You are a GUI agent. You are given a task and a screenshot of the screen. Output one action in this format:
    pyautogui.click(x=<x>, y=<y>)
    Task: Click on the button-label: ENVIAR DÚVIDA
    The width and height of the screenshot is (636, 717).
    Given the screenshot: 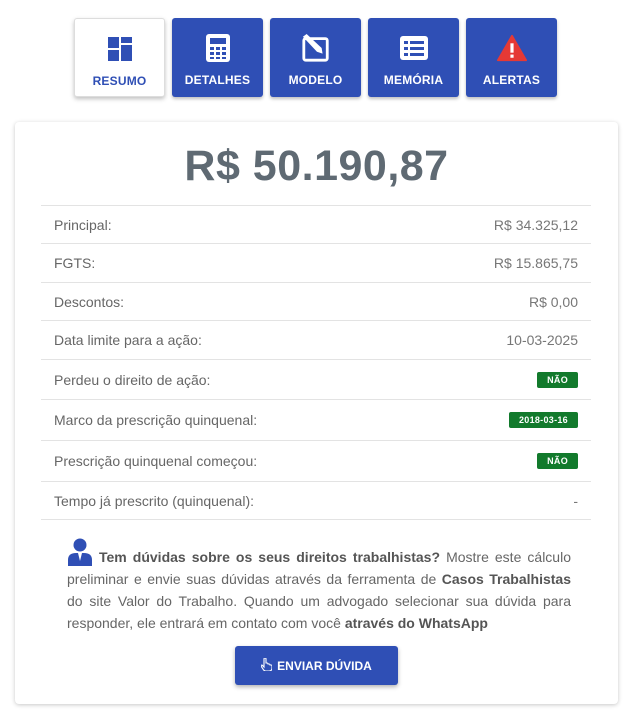 What is the action you would take?
    pyautogui.click(x=324, y=665)
    